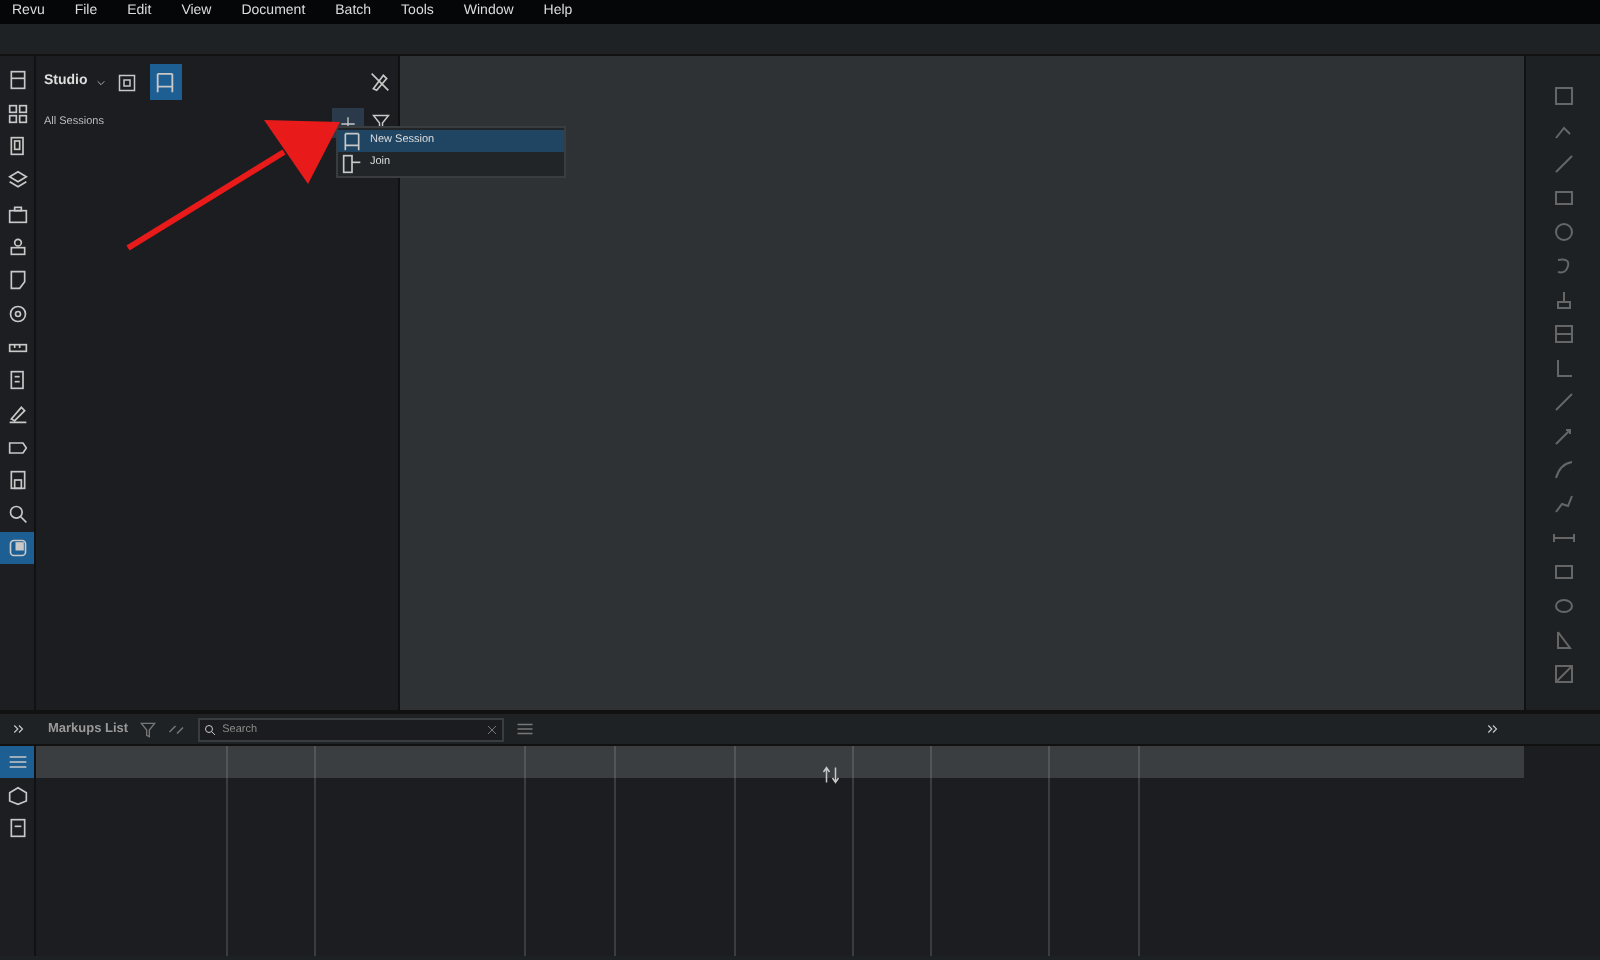 This screenshot has width=1600, height=960. What do you see at coordinates (1493, 729) in the screenshot?
I see `expand-icon` at bounding box center [1493, 729].